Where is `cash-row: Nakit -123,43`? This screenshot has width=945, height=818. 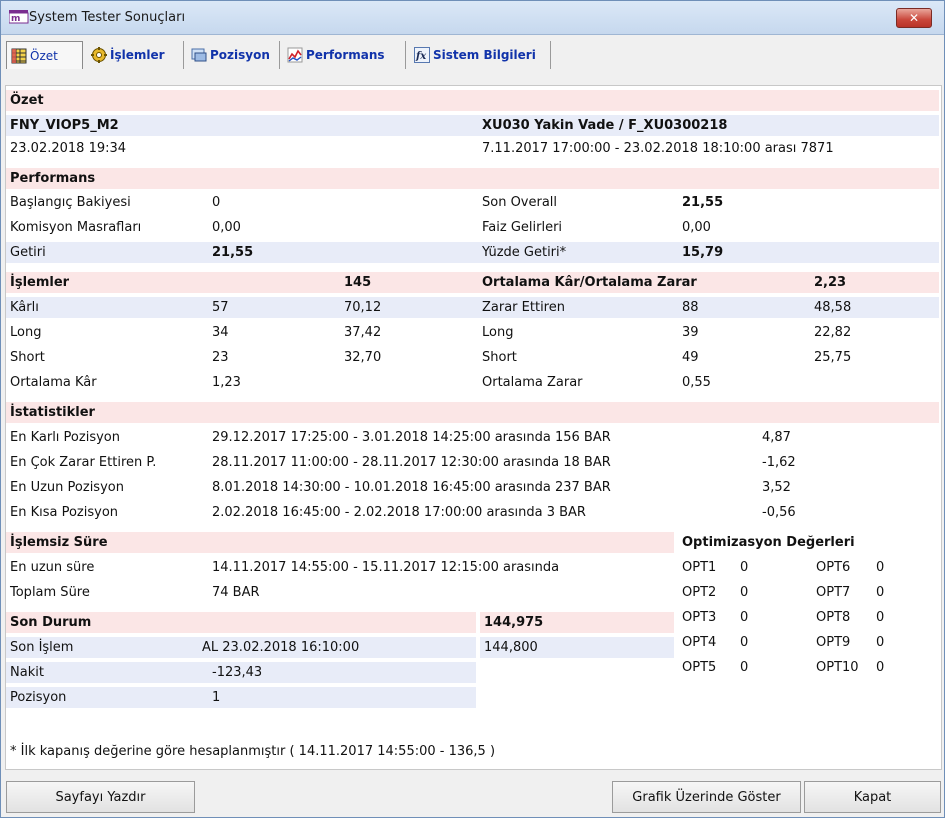
cash-row: Nakit -123,43 is located at coordinates (241, 672).